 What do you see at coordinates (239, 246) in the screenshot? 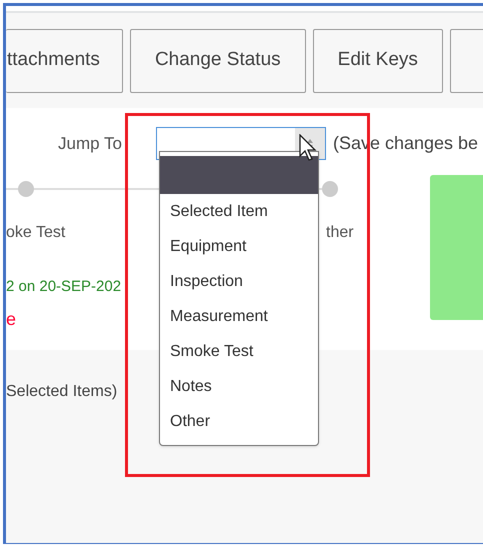
I see `dropdown-option: Equipment` at bounding box center [239, 246].